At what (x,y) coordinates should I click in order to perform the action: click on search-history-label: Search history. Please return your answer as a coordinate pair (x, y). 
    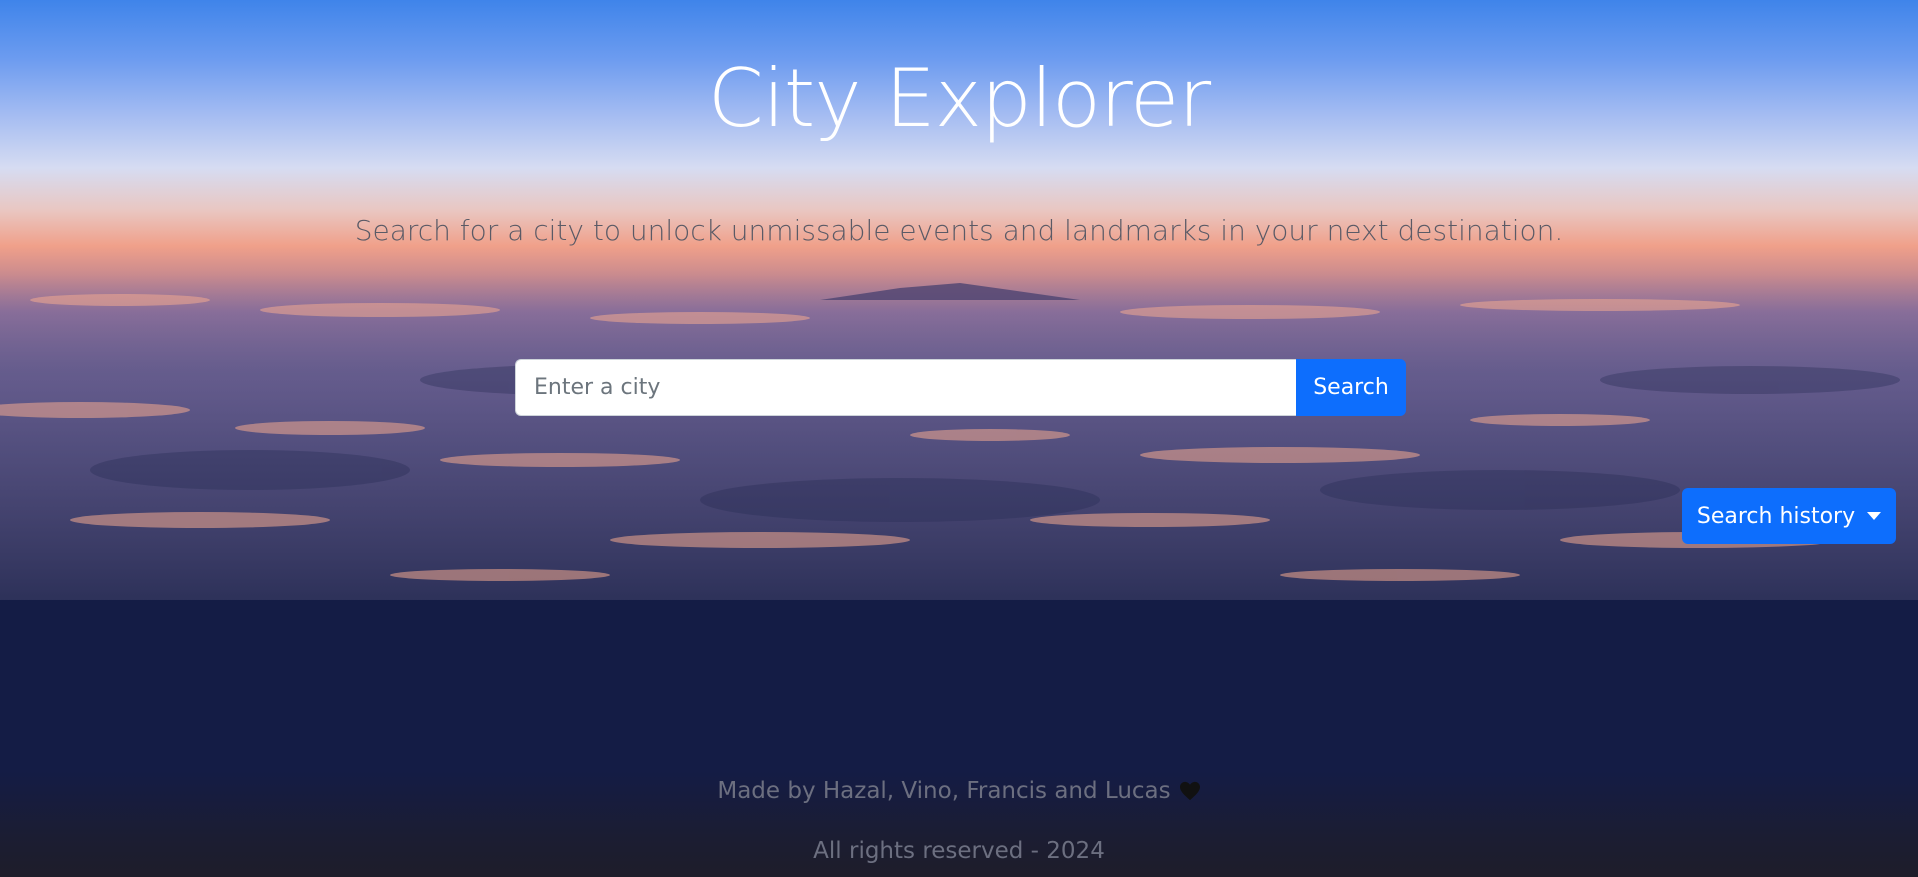
    Looking at the image, I should click on (1776, 516).